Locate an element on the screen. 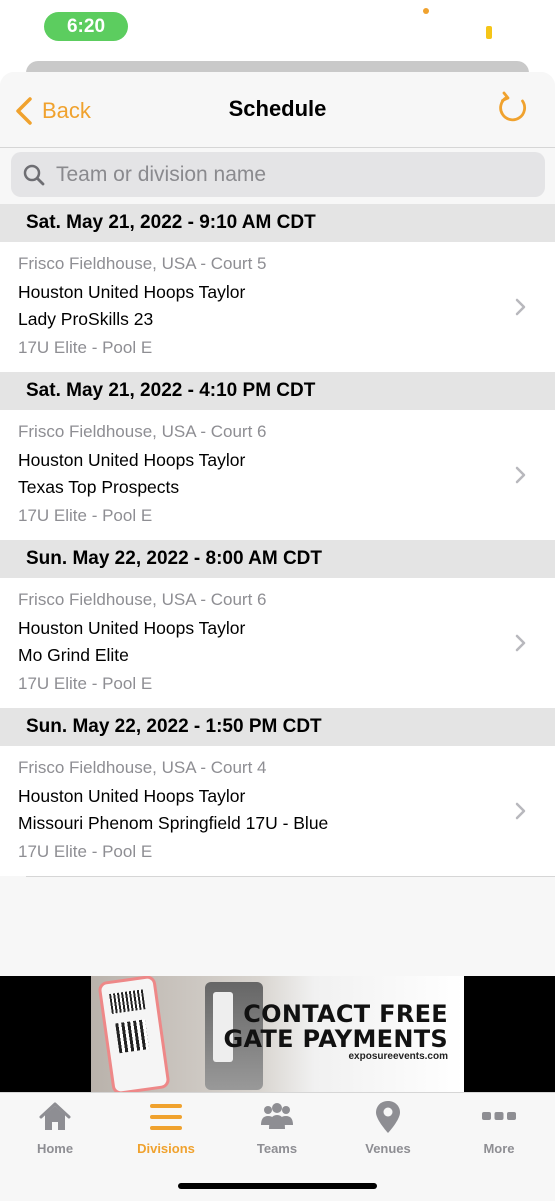  ad-headline-line2: GATE PAYMENTS is located at coordinates (335, 1039).